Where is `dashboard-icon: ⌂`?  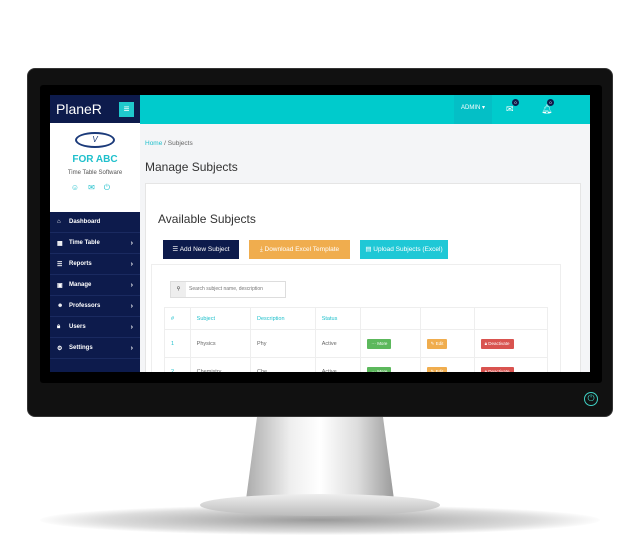
dashboard-icon: ⌂ is located at coordinates (59, 222).